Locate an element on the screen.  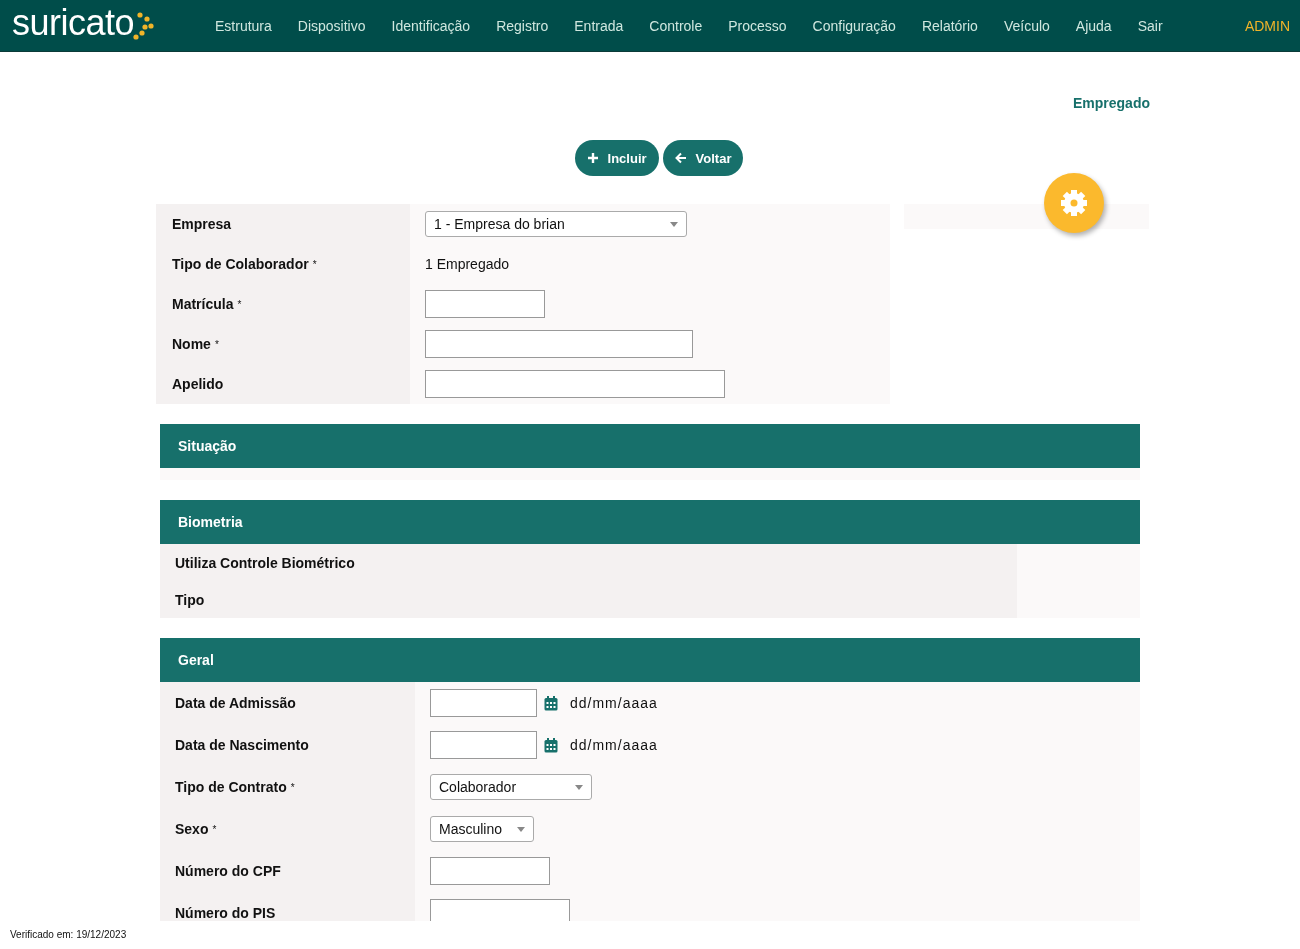
action-button: Incluir is located at coordinates (616, 158).